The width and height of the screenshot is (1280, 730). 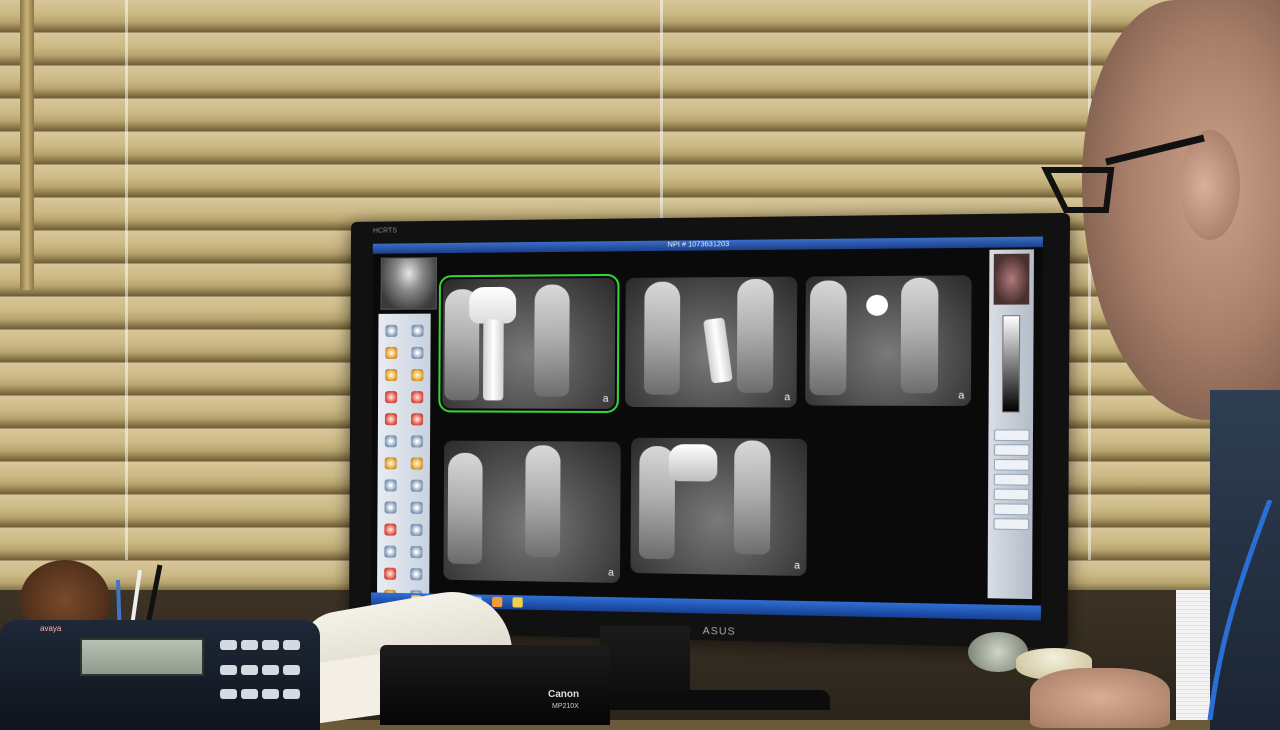 What do you see at coordinates (417, 397) in the screenshot?
I see `invert-icon` at bounding box center [417, 397].